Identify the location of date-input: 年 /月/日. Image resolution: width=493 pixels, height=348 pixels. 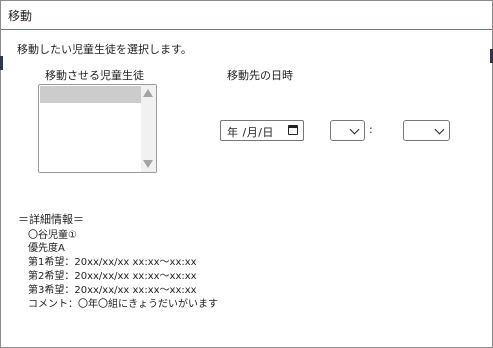
(262, 130).